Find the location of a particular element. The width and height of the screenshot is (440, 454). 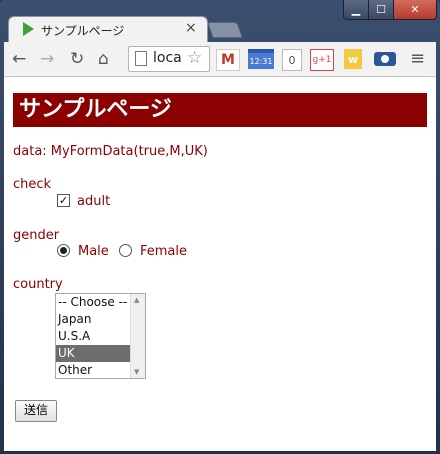

play-favicon-icon is located at coordinates (28, 29).